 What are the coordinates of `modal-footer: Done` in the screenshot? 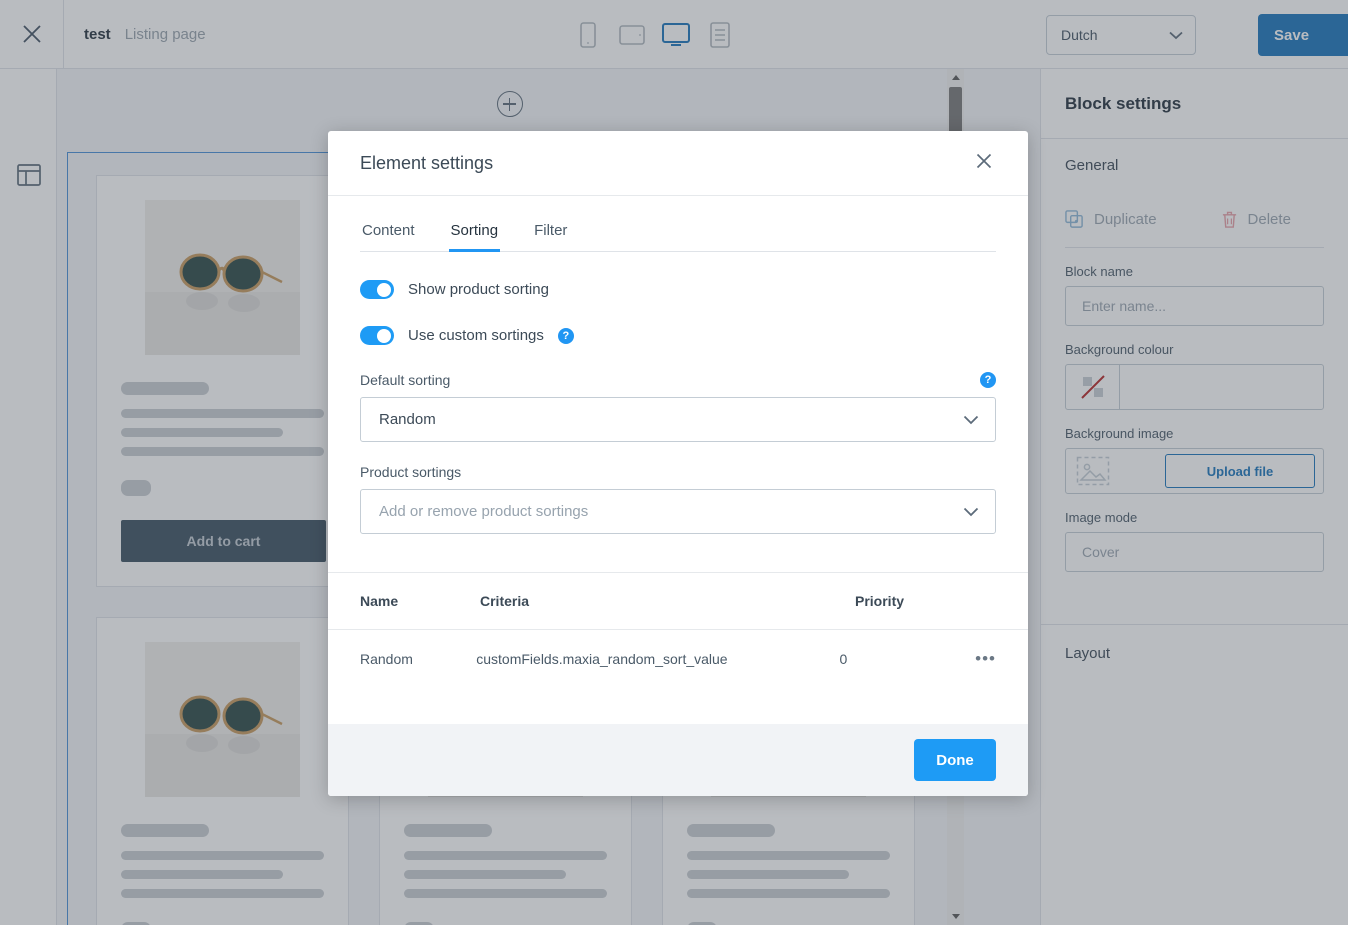 It's located at (678, 760).